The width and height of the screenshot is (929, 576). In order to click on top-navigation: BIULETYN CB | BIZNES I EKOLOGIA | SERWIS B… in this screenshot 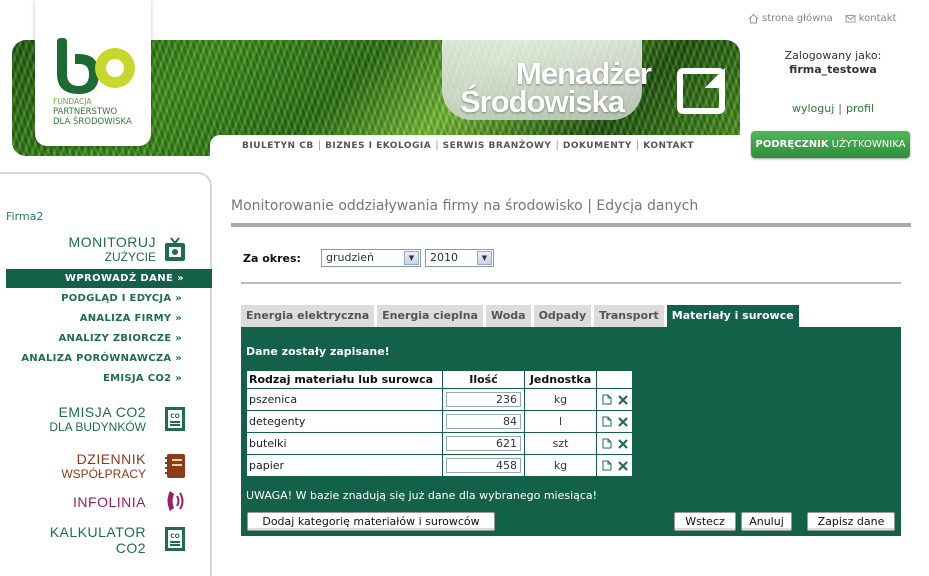, I will do `click(475, 145)`.